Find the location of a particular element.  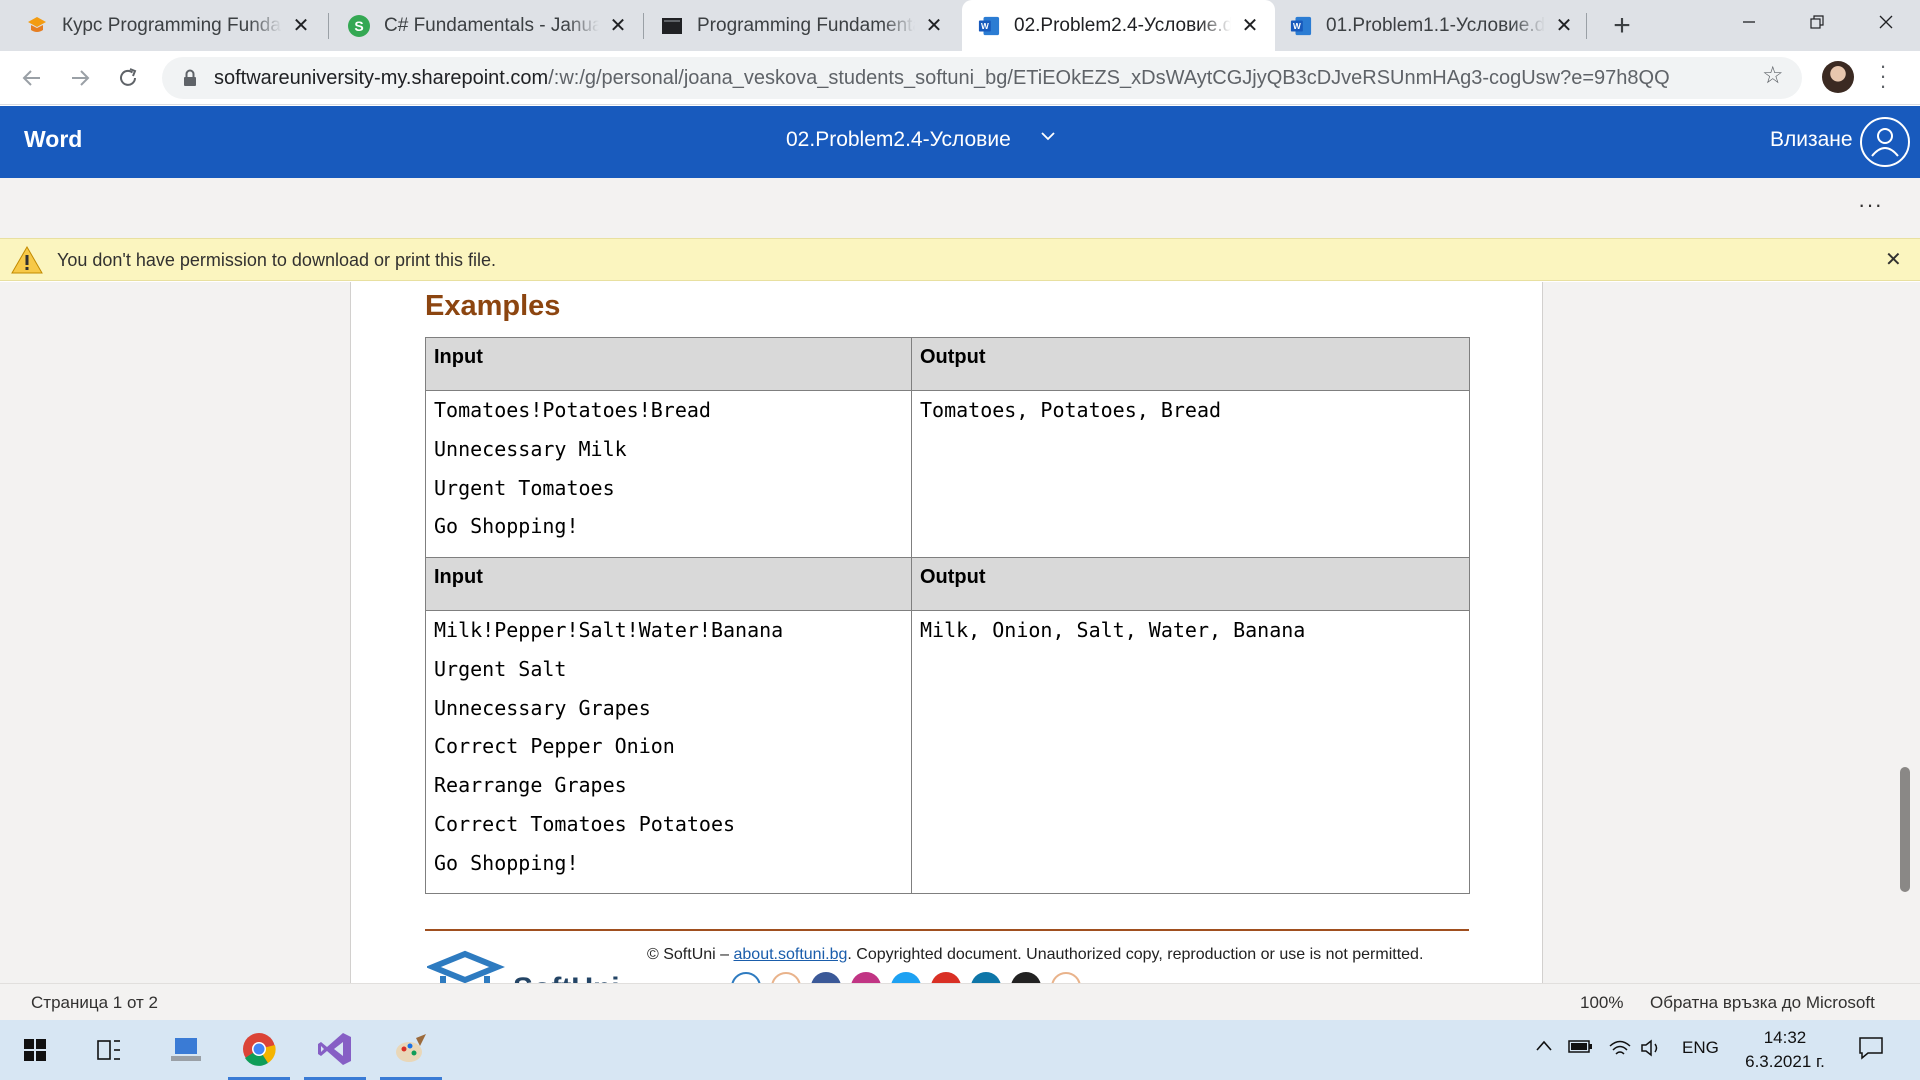

github-icon is located at coordinates (1026, 977).